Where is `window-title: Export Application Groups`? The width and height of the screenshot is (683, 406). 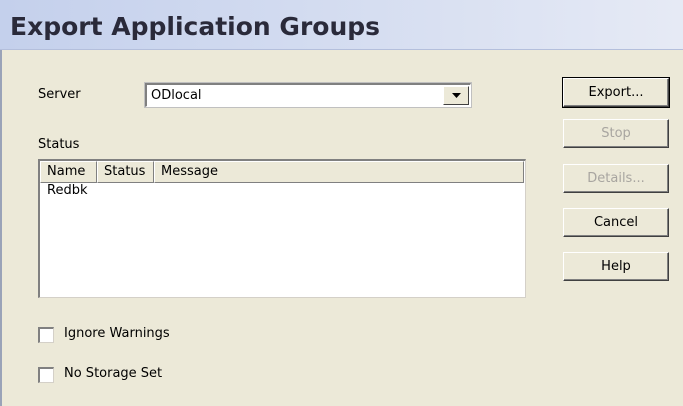
window-title: Export Application Groups is located at coordinates (195, 26).